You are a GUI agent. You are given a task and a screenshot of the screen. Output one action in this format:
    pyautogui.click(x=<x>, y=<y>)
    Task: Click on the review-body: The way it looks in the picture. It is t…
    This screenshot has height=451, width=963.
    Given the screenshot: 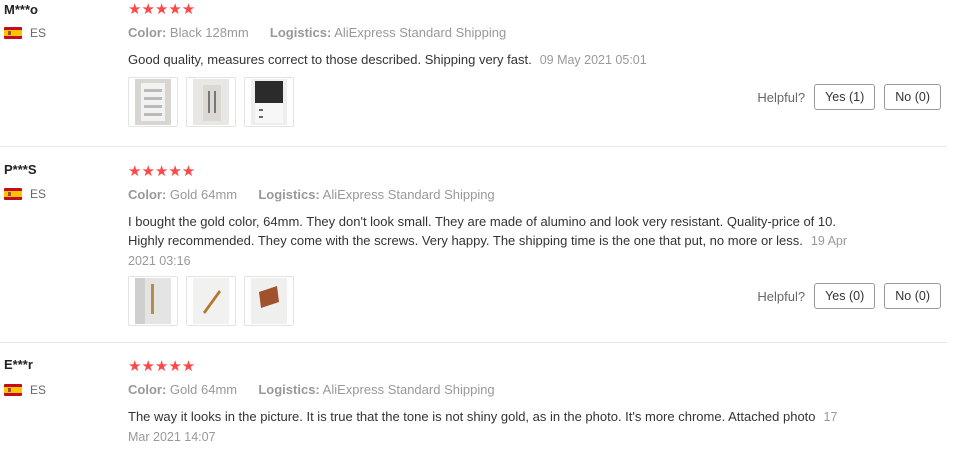 What is the action you would take?
    pyautogui.click(x=472, y=416)
    